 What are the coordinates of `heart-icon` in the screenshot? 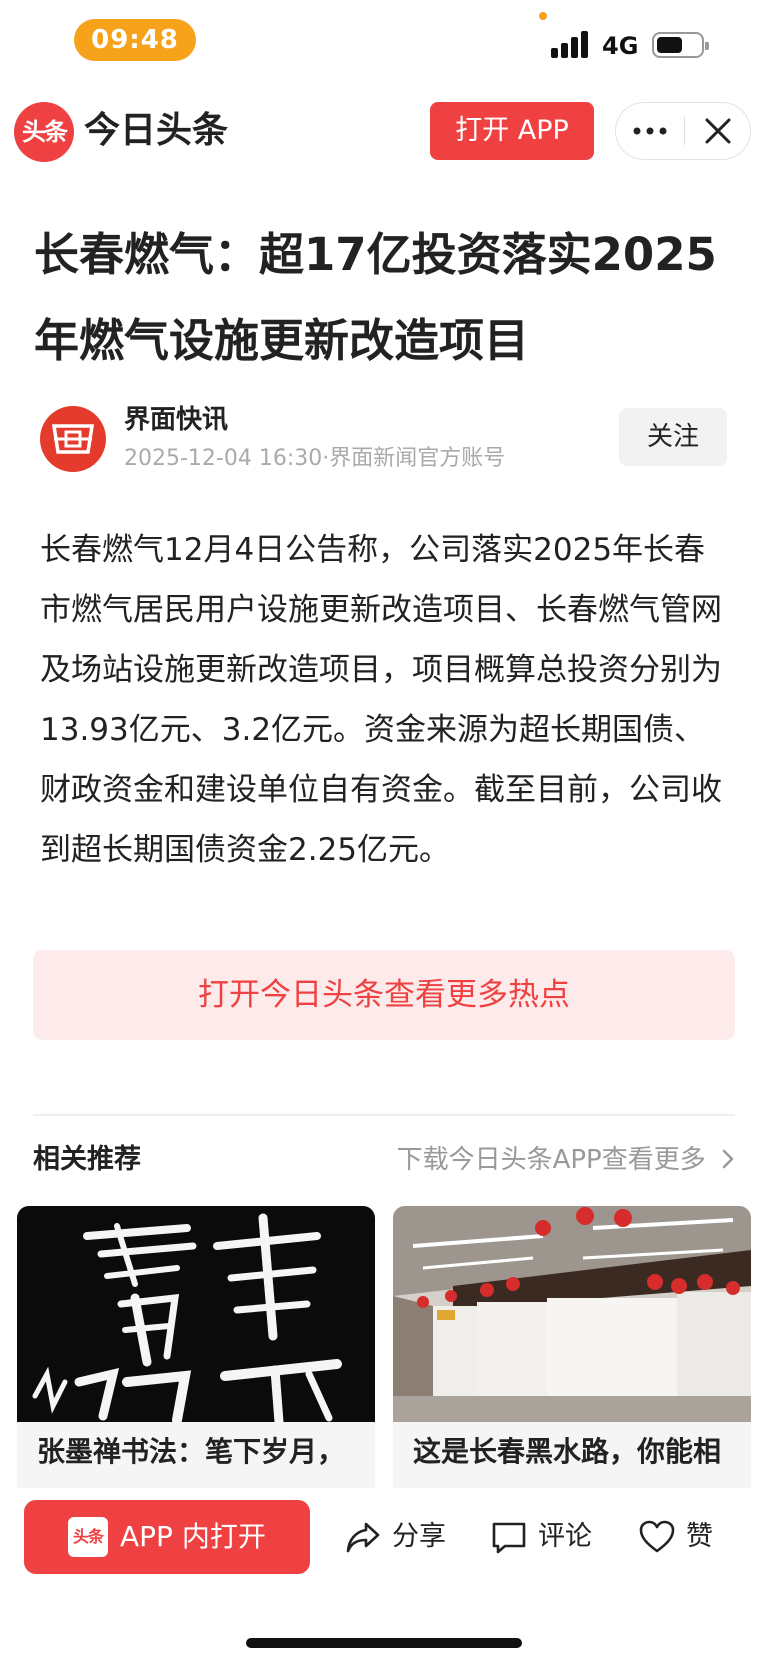 It's located at (657, 1536).